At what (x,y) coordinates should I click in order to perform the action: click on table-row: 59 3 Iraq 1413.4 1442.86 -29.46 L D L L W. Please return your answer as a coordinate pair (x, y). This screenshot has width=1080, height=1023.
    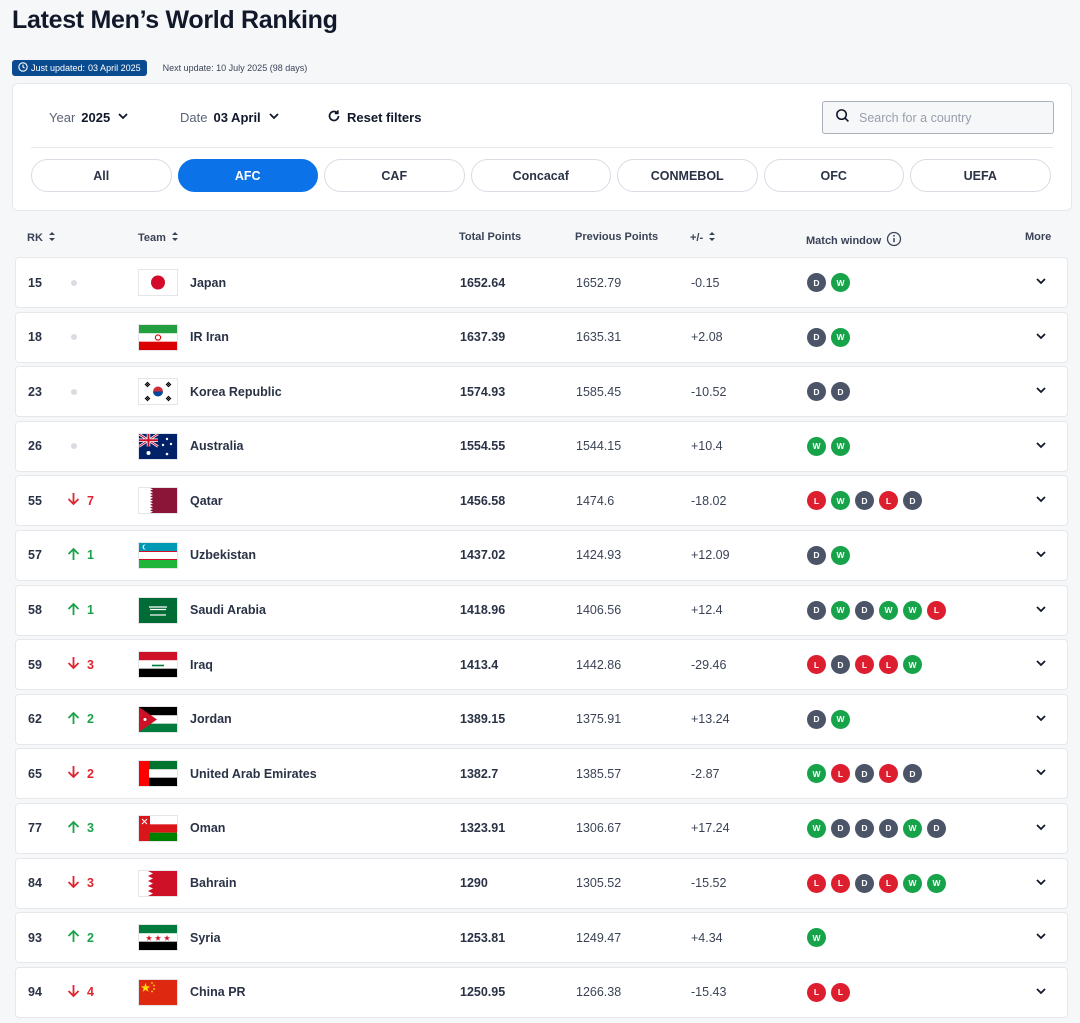
    Looking at the image, I should click on (541, 665).